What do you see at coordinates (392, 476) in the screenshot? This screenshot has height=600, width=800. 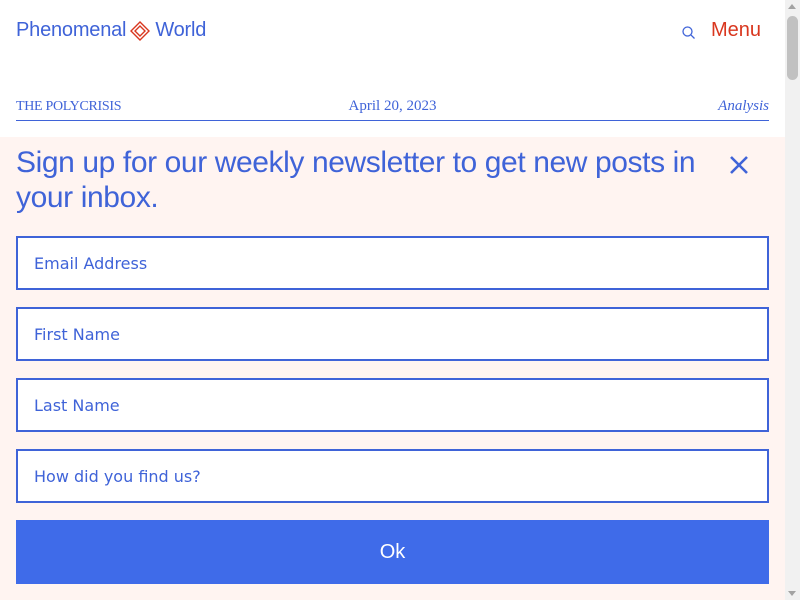 I see `referral-source-field` at bounding box center [392, 476].